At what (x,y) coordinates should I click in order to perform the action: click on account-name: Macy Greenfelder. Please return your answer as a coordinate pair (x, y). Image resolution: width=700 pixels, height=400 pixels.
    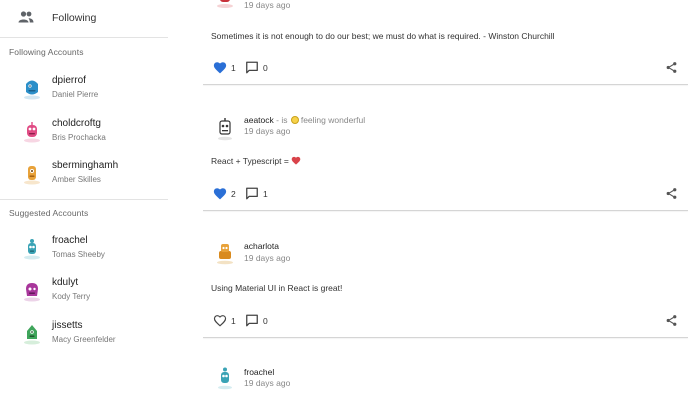
    Looking at the image, I should click on (84, 339).